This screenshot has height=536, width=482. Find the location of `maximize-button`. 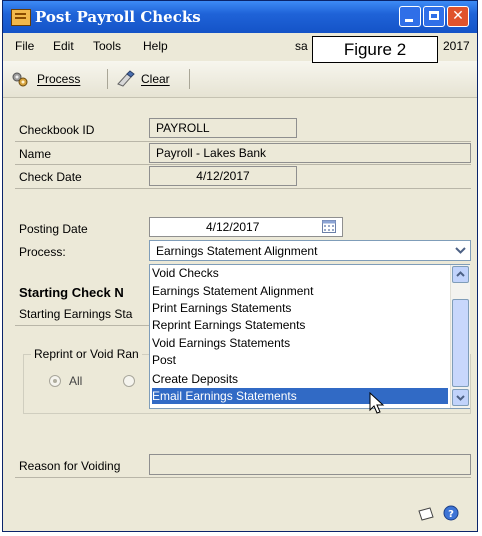

maximize-button is located at coordinates (434, 16).